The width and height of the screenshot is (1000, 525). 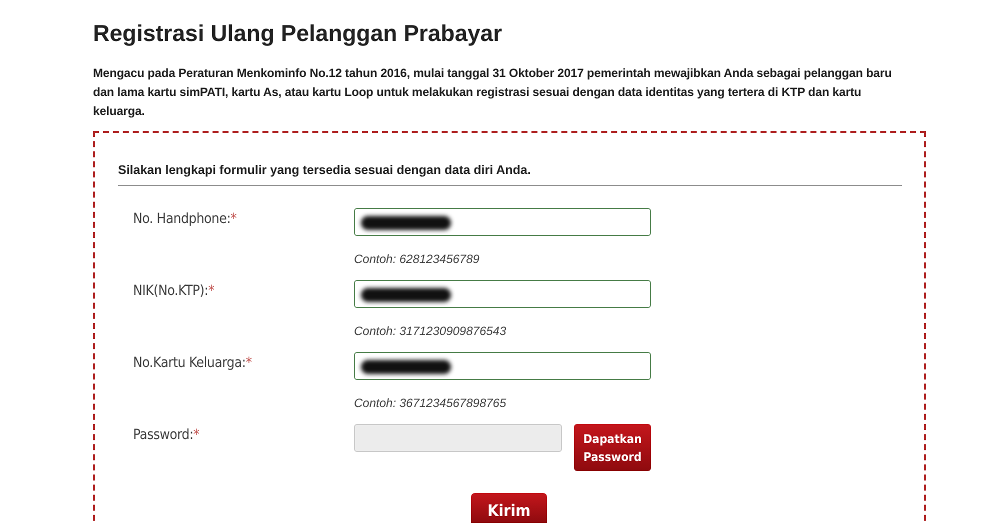 What do you see at coordinates (509, 508) in the screenshot?
I see `submit-button: Kirim` at bounding box center [509, 508].